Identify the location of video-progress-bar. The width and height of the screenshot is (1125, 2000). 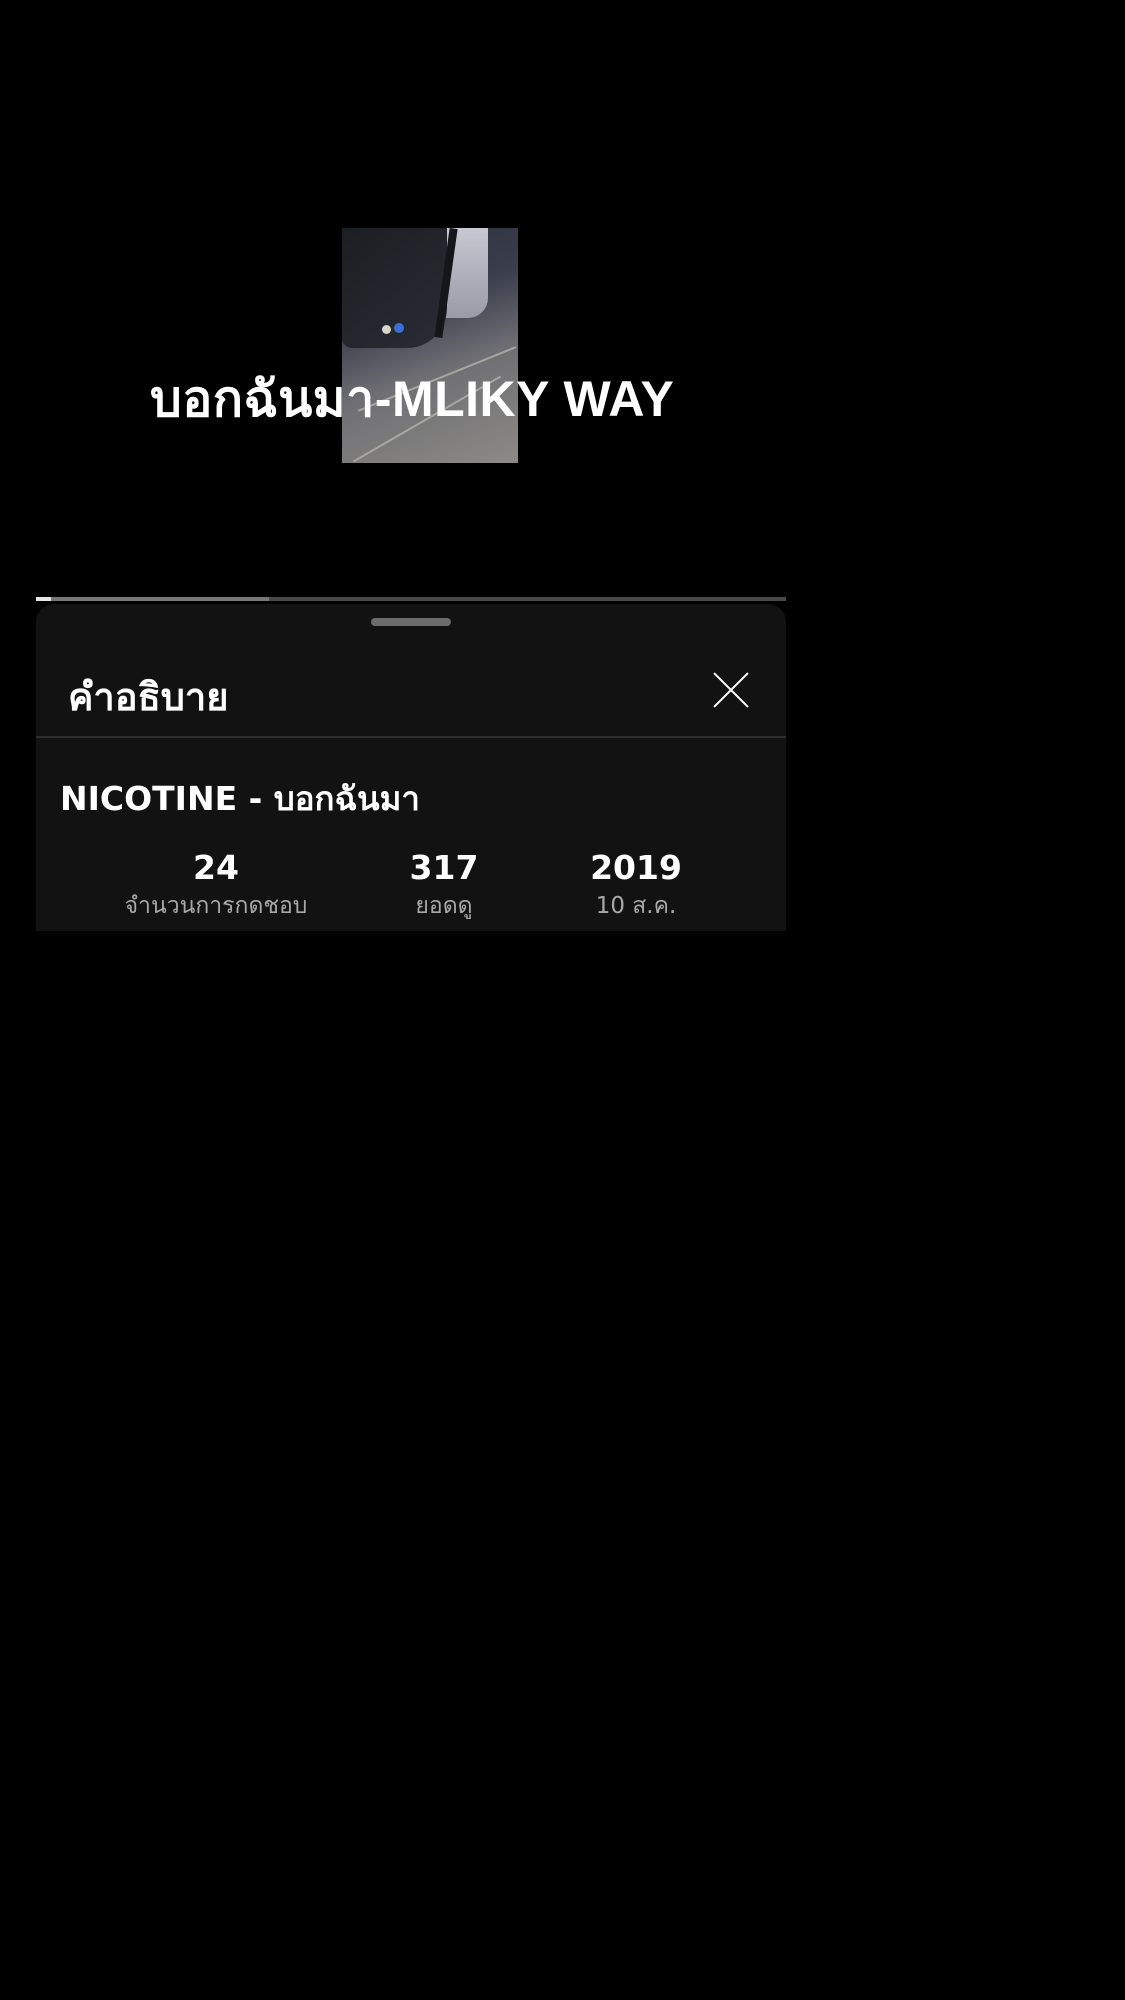
(411, 599).